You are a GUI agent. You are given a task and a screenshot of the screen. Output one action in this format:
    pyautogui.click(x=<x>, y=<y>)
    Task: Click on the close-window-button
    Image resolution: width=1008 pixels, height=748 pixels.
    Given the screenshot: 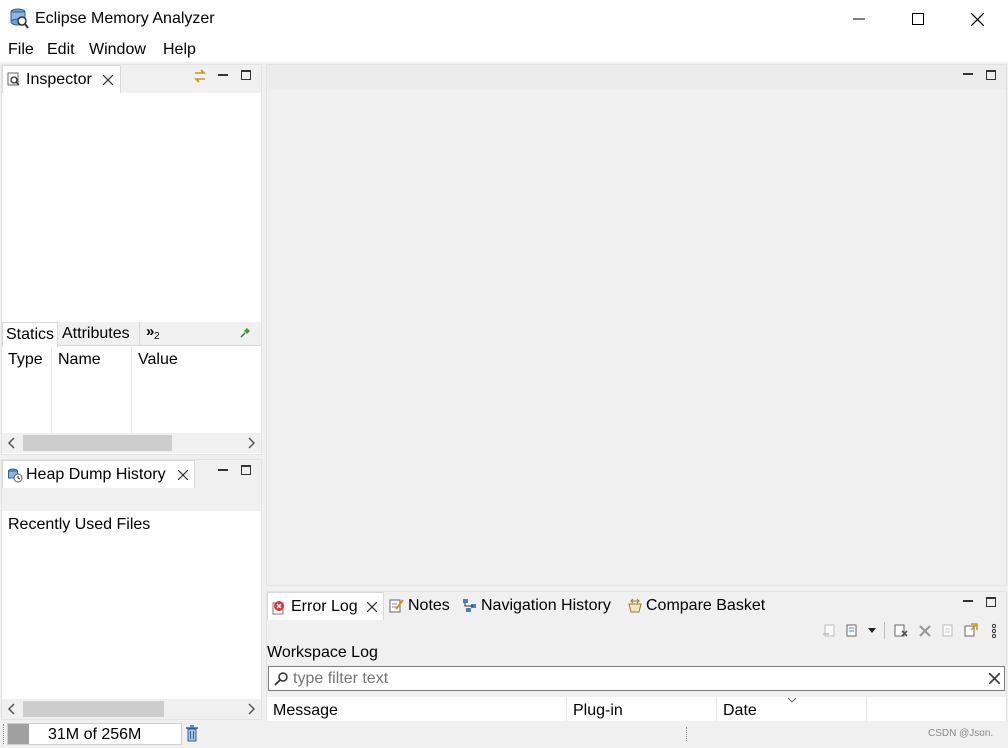 What is the action you would take?
    pyautogui.click(x=977, y=19)
    